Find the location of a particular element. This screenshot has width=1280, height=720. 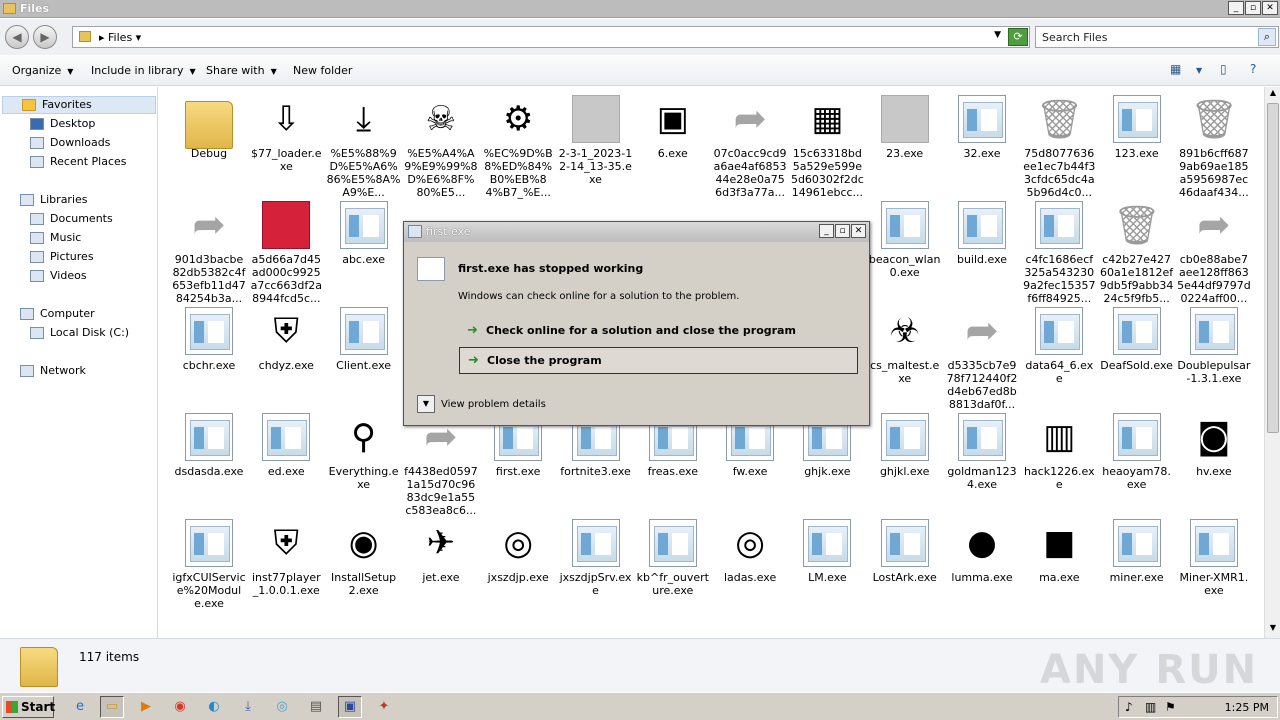

file-item: data64_6.exe is located at coordinates (1059, 346).